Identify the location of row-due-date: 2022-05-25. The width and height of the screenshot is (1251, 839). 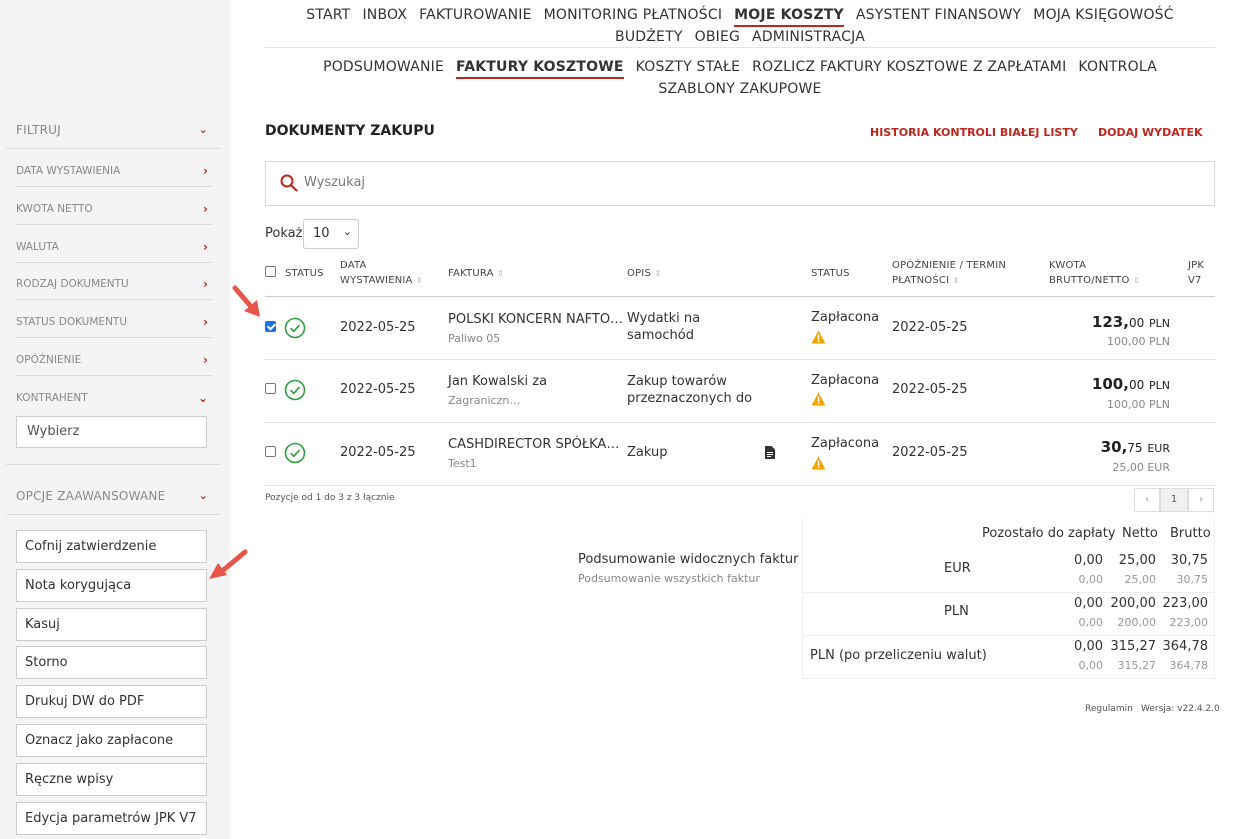
(930, 327).